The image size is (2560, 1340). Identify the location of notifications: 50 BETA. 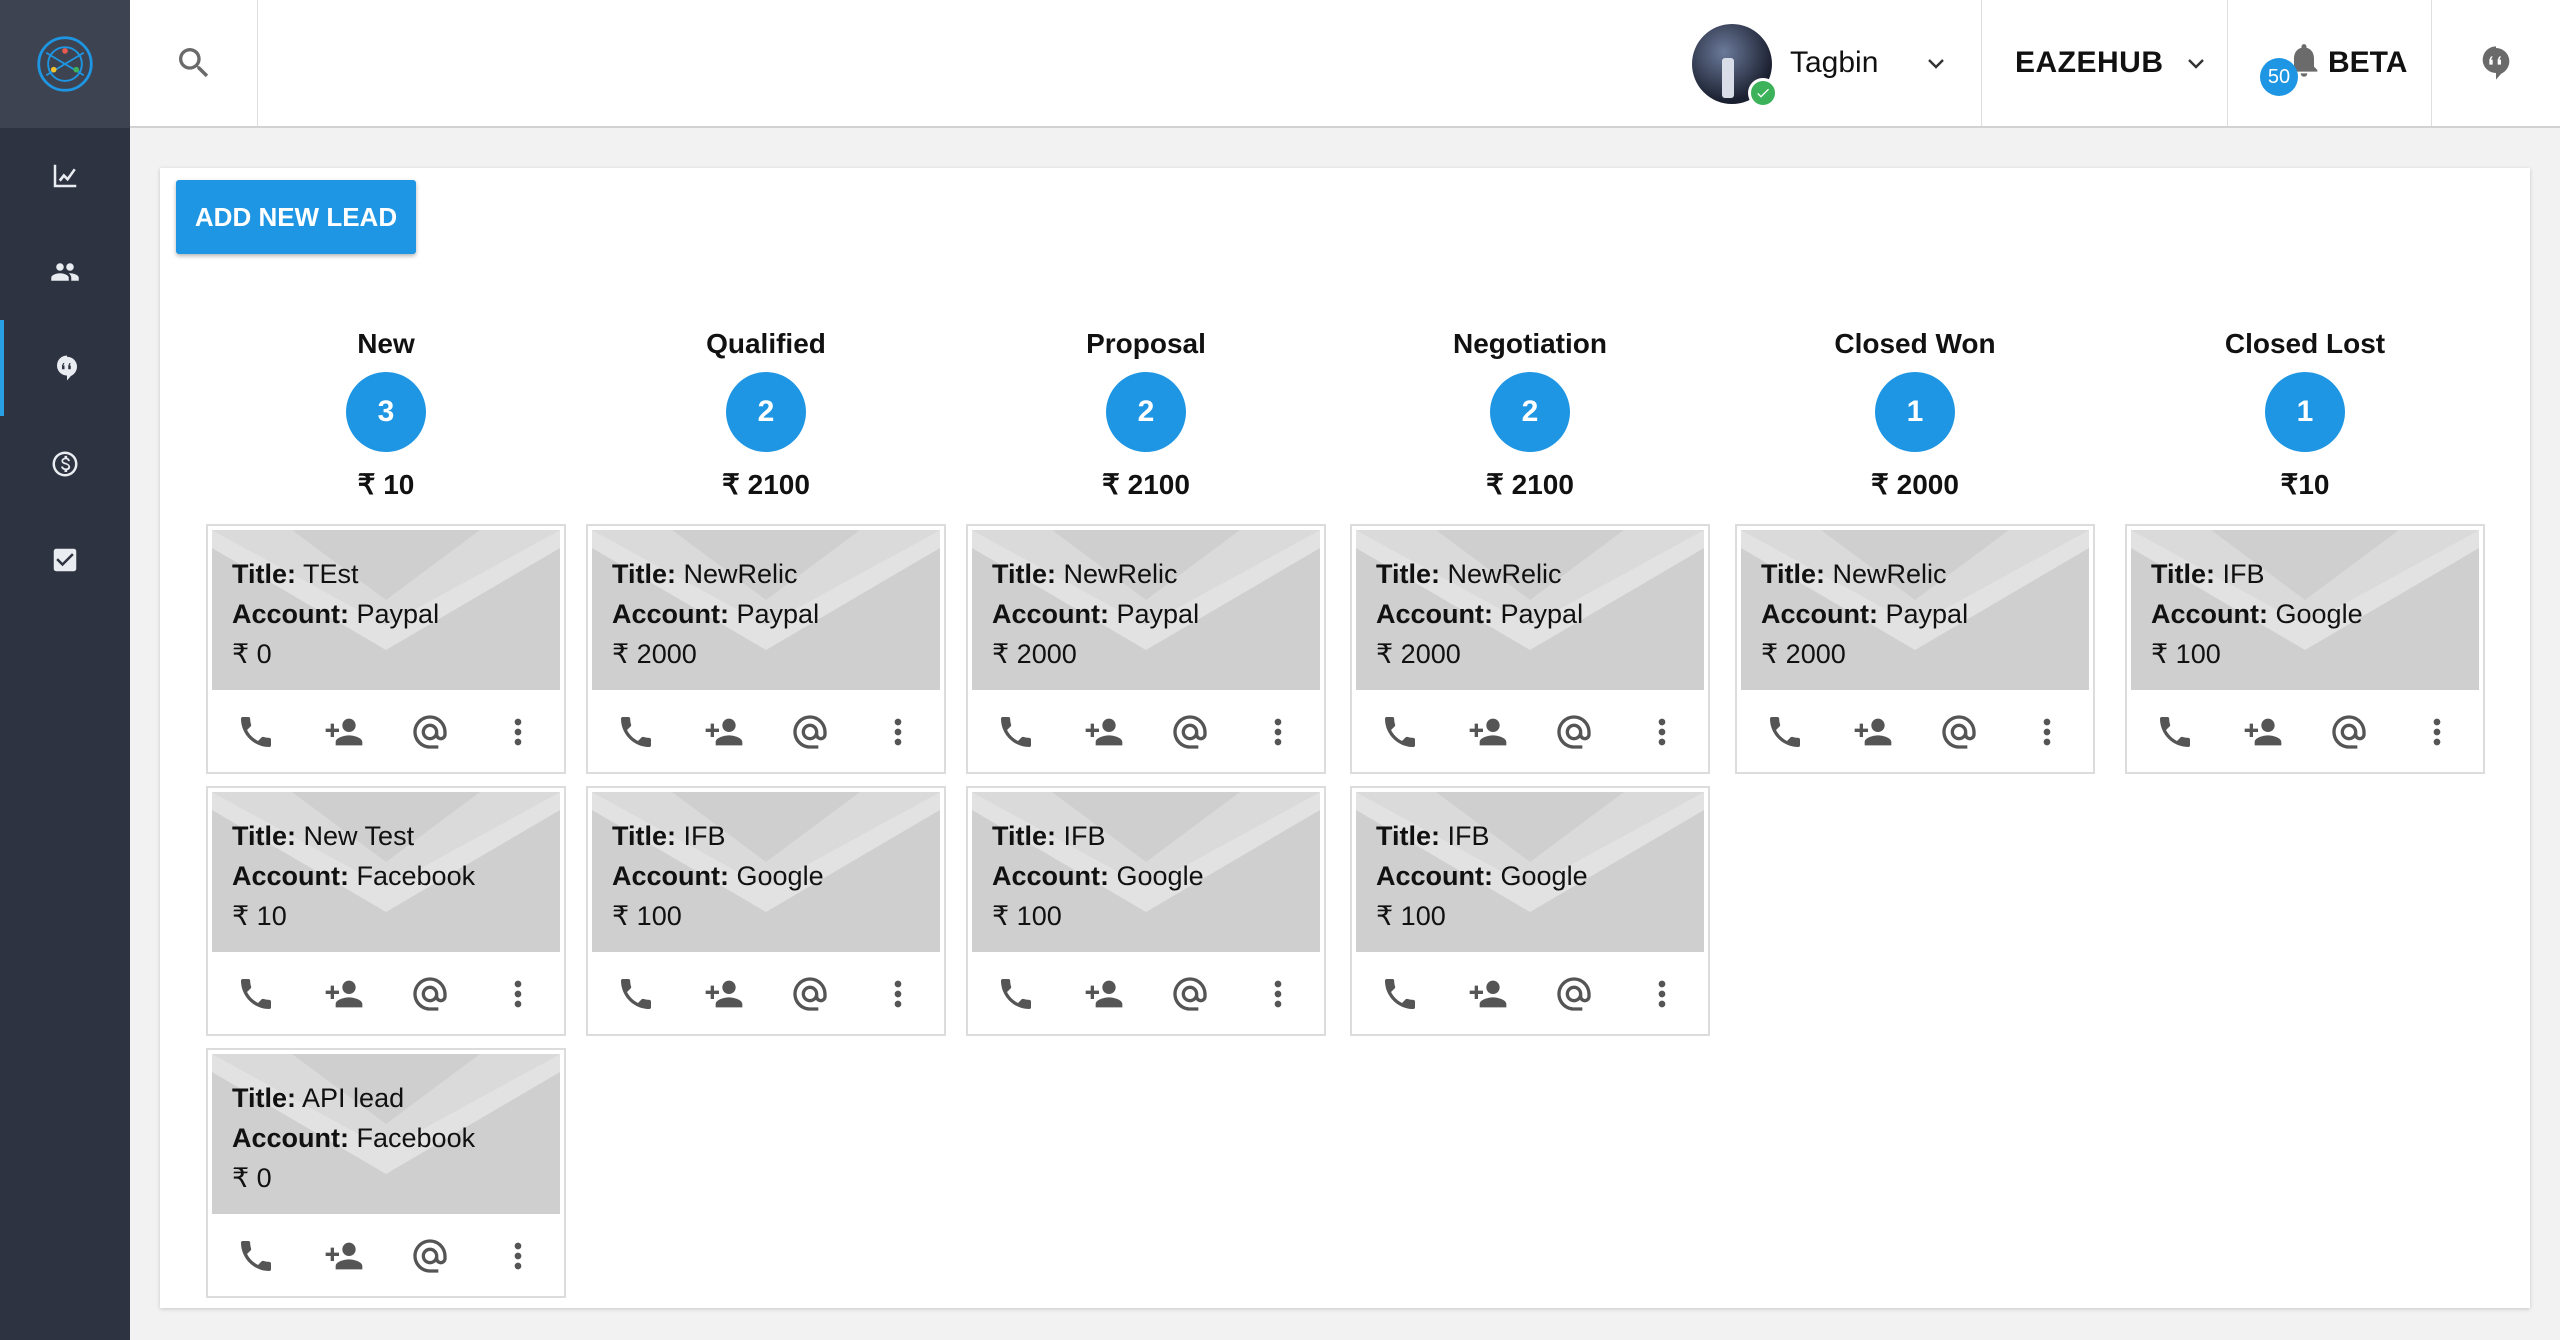
(2330, 63).